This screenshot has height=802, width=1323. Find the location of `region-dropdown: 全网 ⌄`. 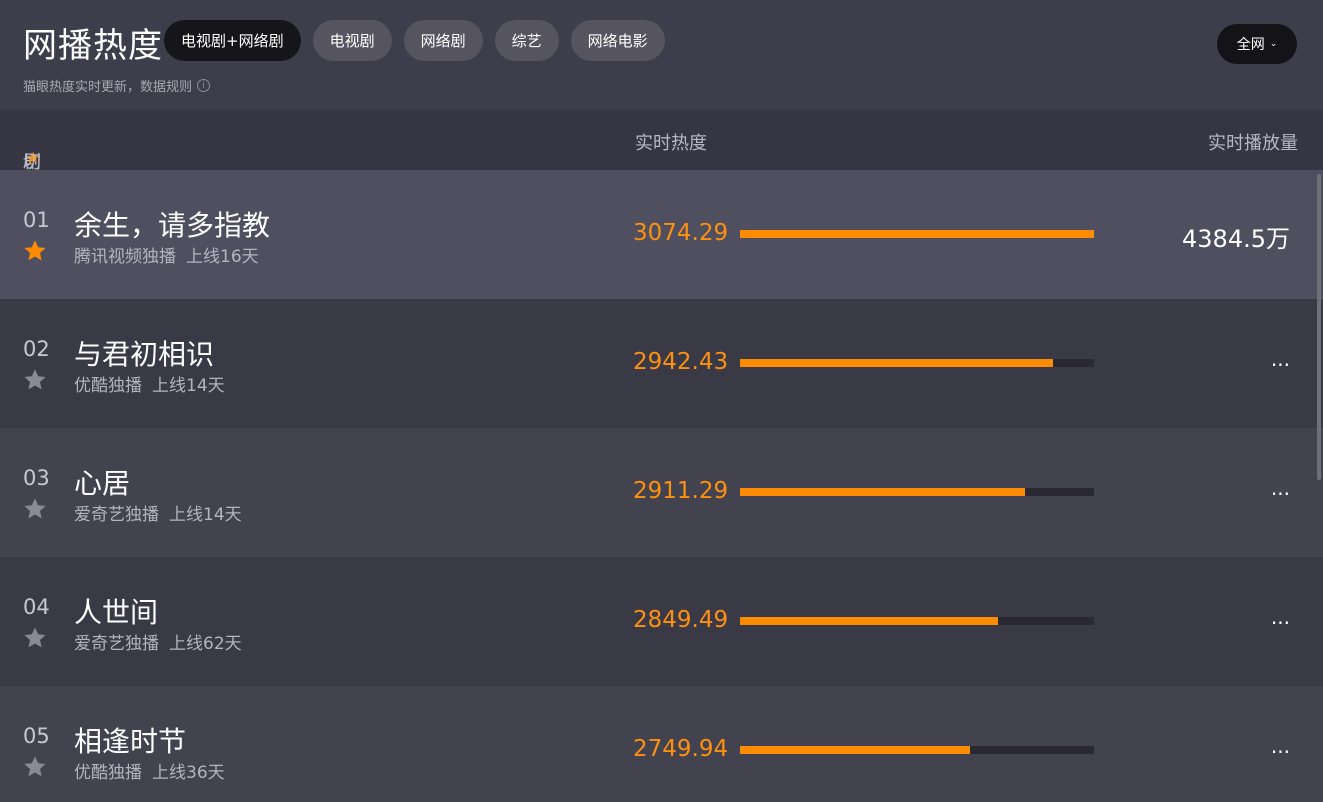

region-dropdown: 全网 ⌄ is located at coordinates (1257, 44).